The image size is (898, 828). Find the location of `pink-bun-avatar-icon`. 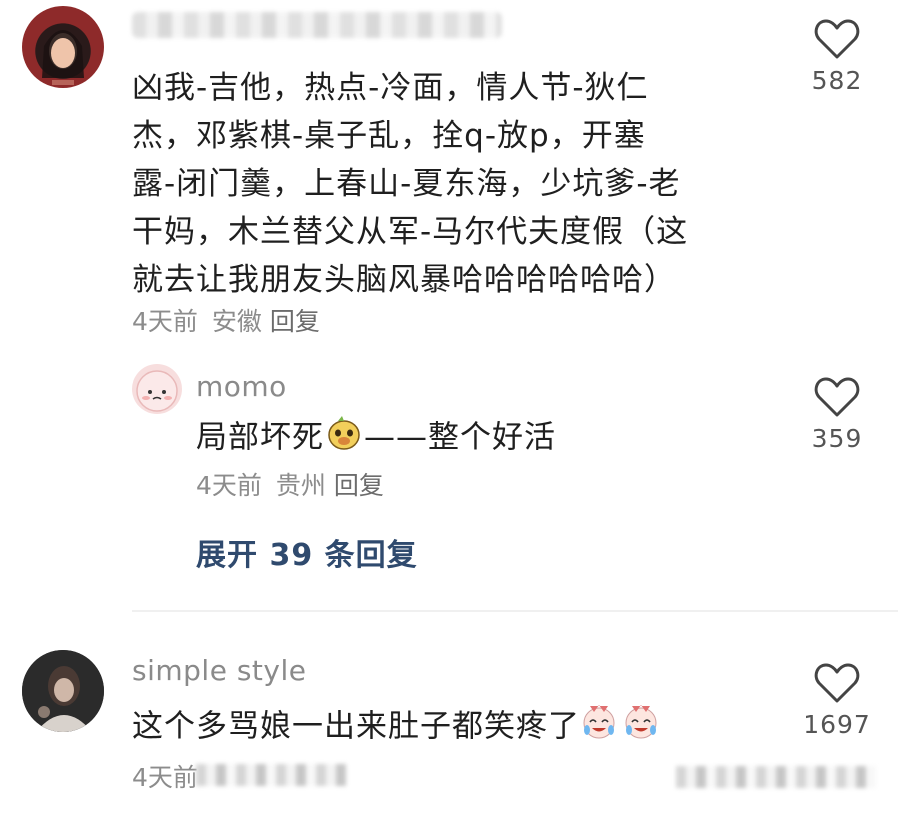

pink-bun-avatar-icon is located at coordinates (157, 391).